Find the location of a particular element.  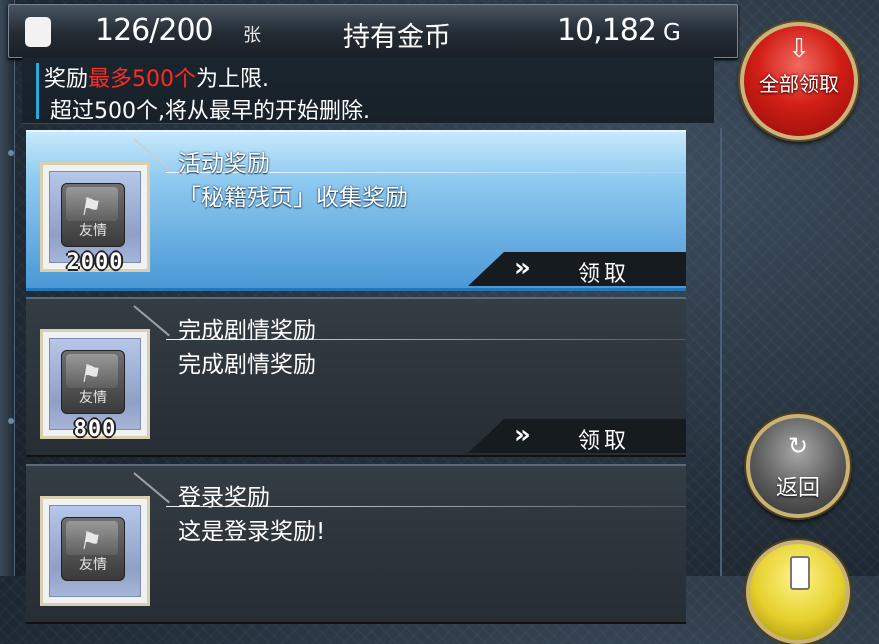

reward-limit-notice: 奖励最多500个为上限. 超过500个,将从最早的开始删除. is located at coordinates (368, 90).